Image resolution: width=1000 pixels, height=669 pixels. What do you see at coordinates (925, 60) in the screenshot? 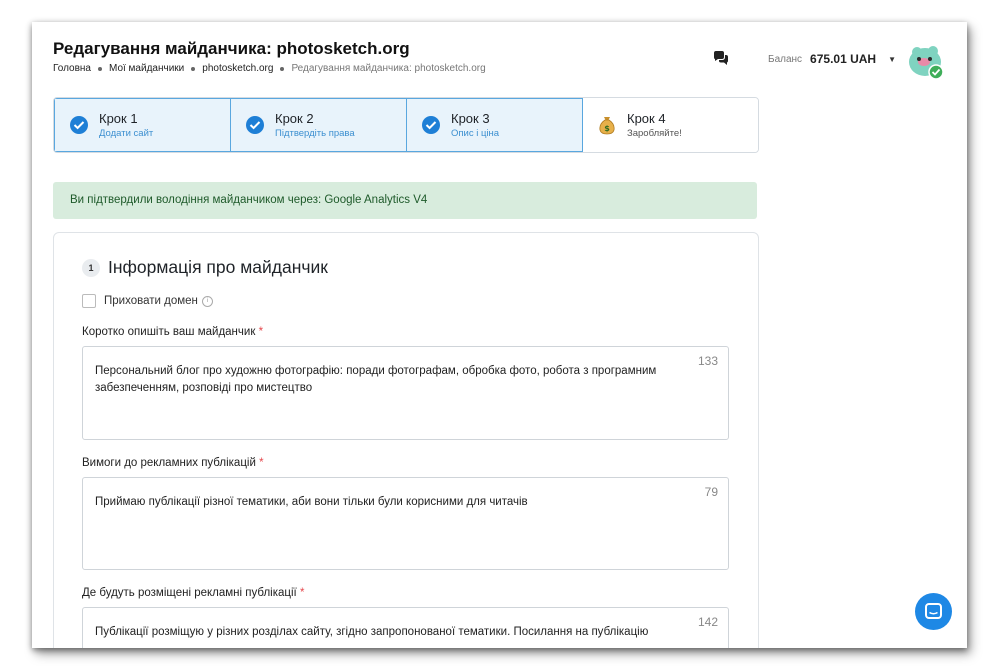
I see `avatar` at bounding box center [925, 60].